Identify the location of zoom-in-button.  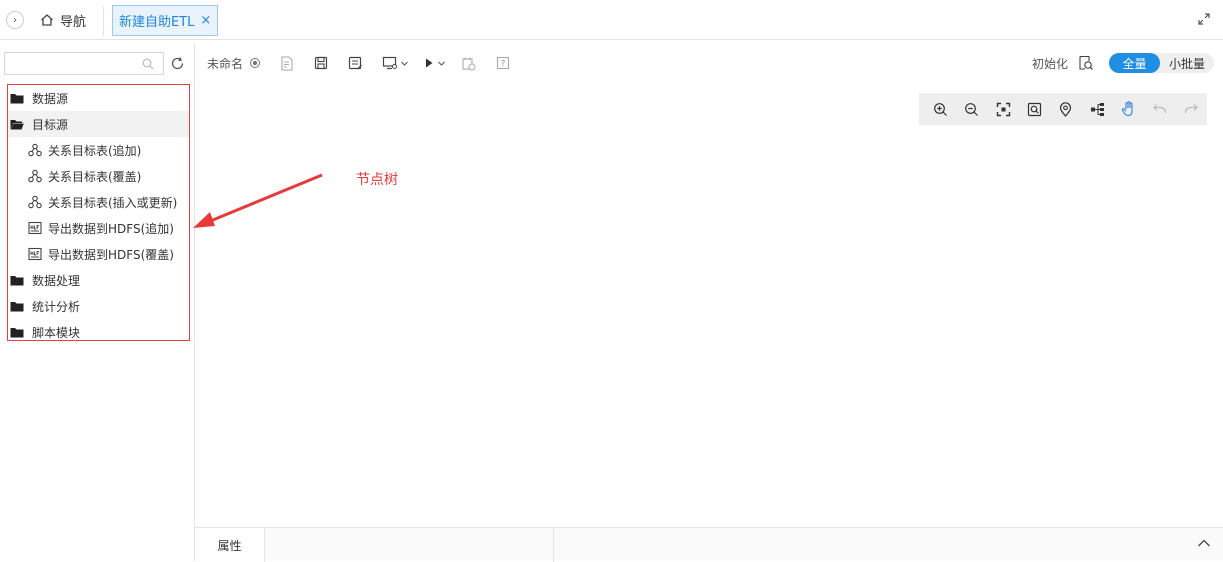
(940, 109).